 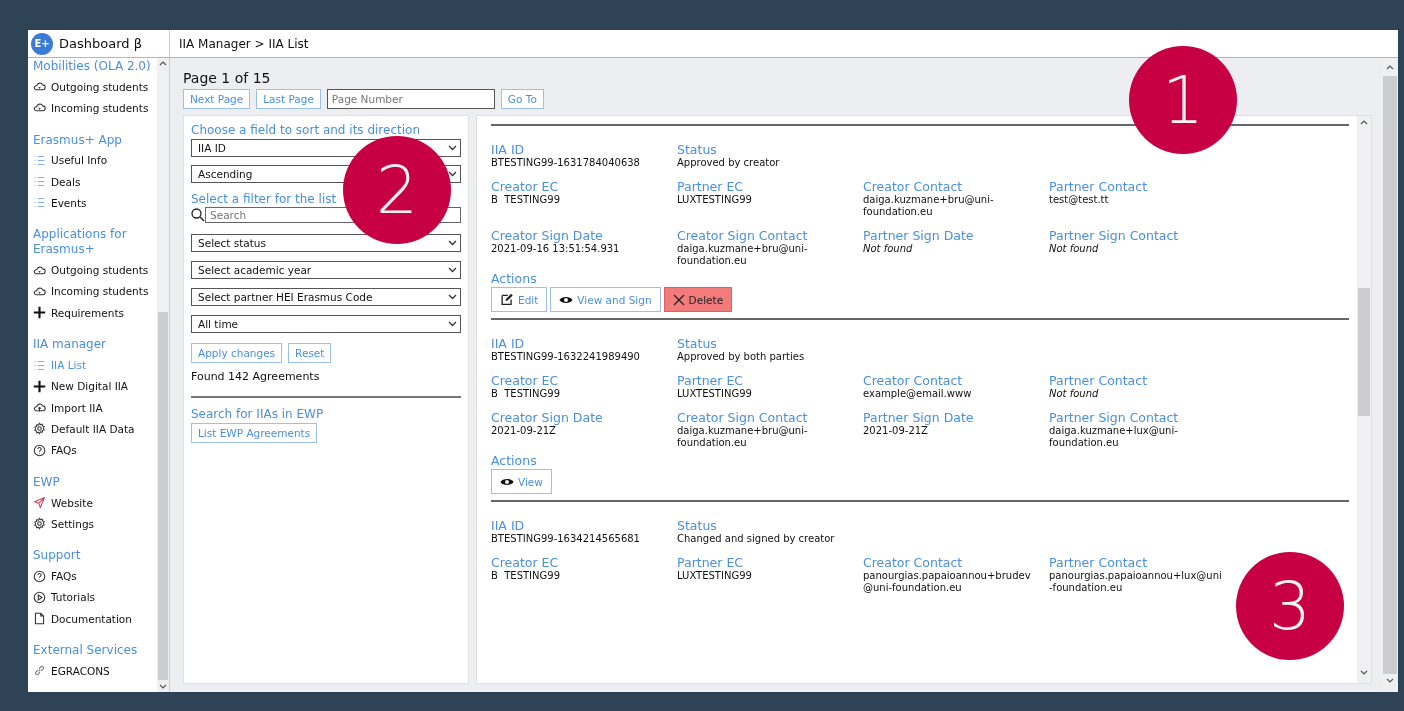 What do you see at coordinates (918, 394) in the screenshot?
I see `field-value: example@email.www` at bounding box center [918, 394].